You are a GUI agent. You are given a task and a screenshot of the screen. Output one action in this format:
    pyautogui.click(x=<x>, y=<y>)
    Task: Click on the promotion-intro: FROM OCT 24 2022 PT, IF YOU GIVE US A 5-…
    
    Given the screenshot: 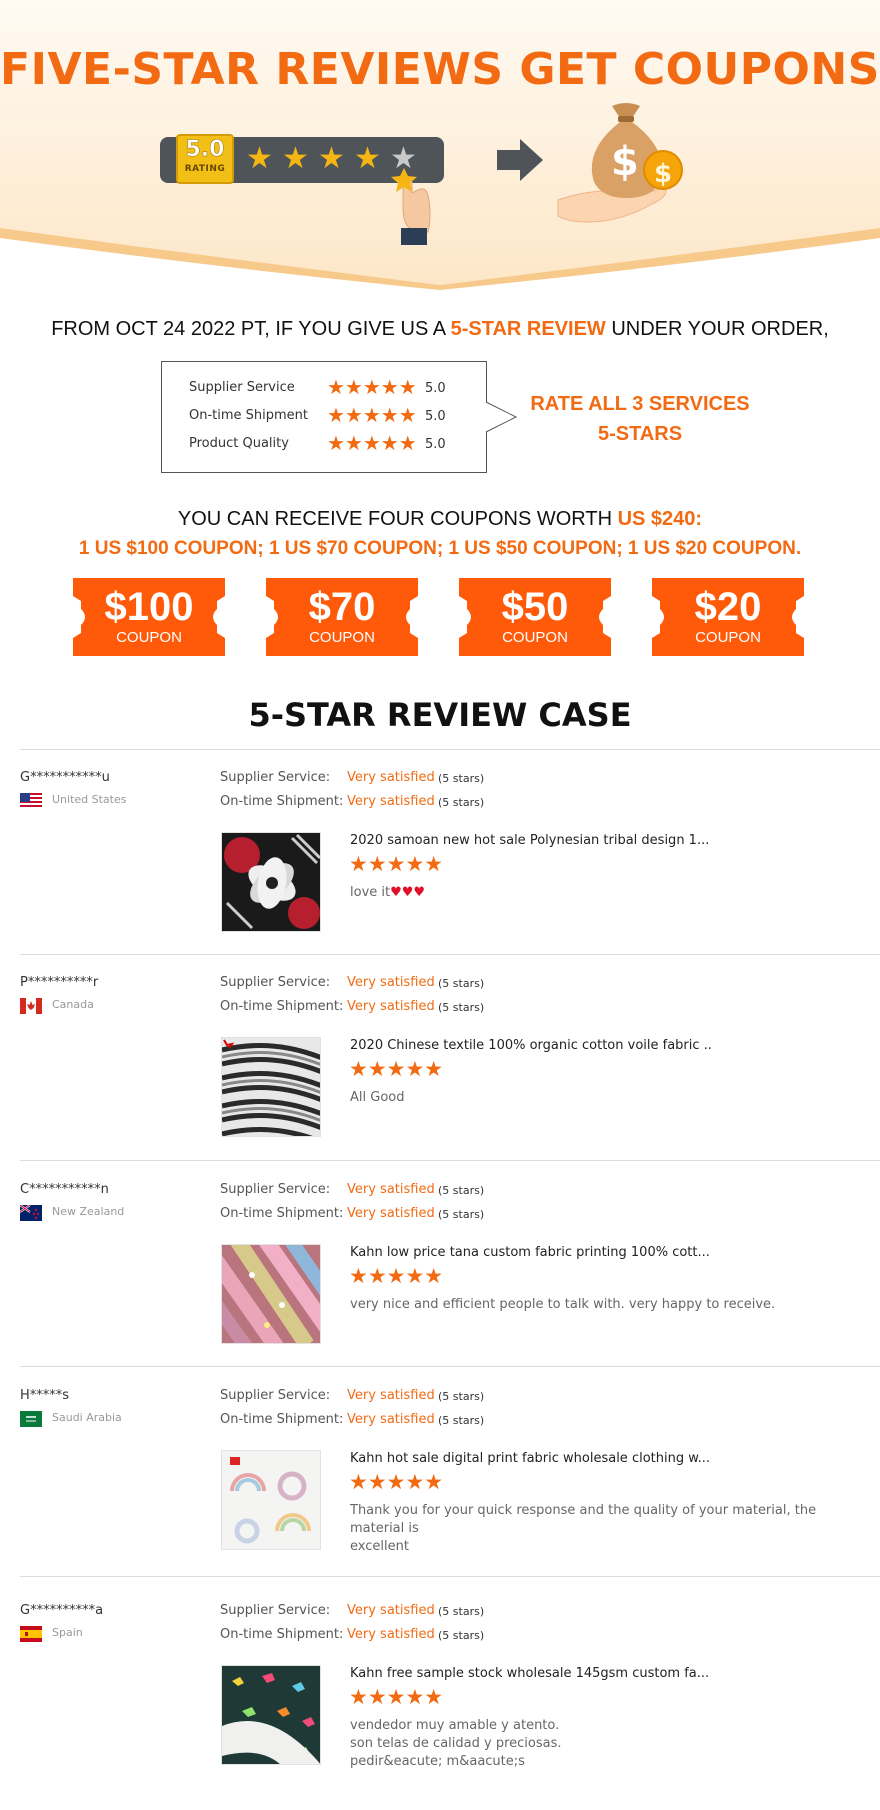 What is the action you would take?
    pyautogui.click(x=440, y=329)
    